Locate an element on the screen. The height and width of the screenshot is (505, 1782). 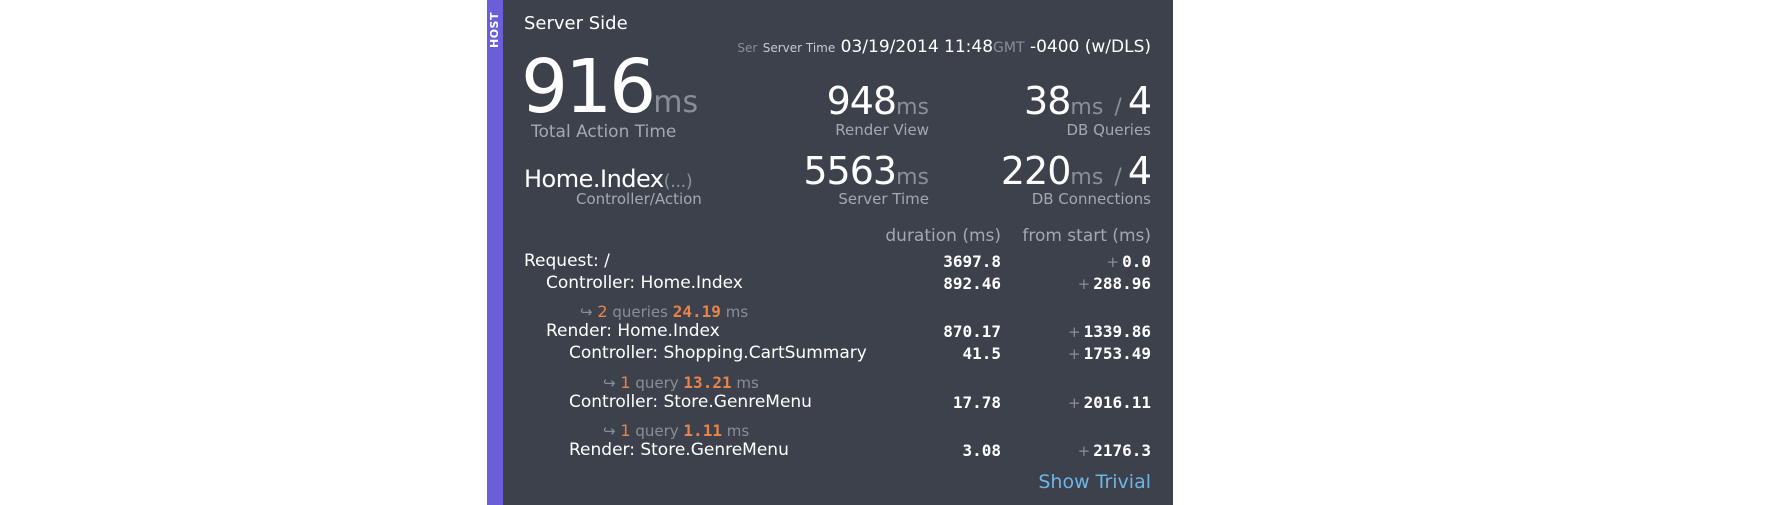
server-time-metric-unit: ms is located at coordinates (912, 177).